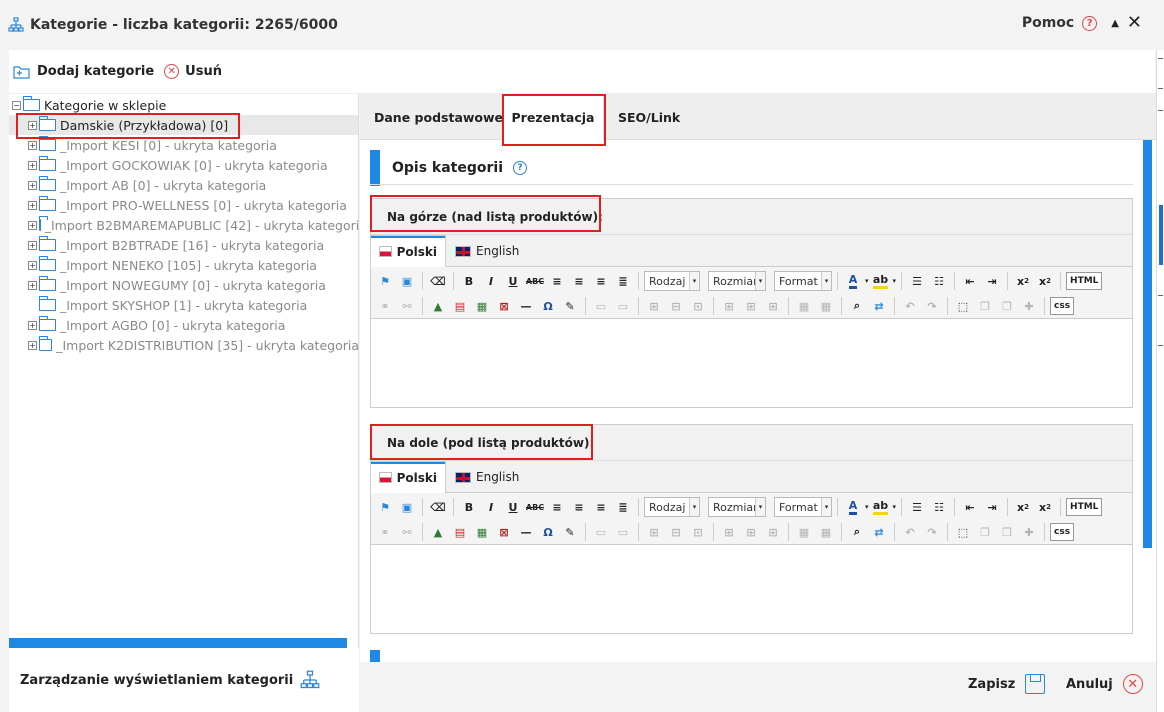 This screenshot has width=1164, height=712. What do you see at coordinates (853, 281) in the screenshot?
I see `text-color-icon: A` at bounding box center [853, 281].